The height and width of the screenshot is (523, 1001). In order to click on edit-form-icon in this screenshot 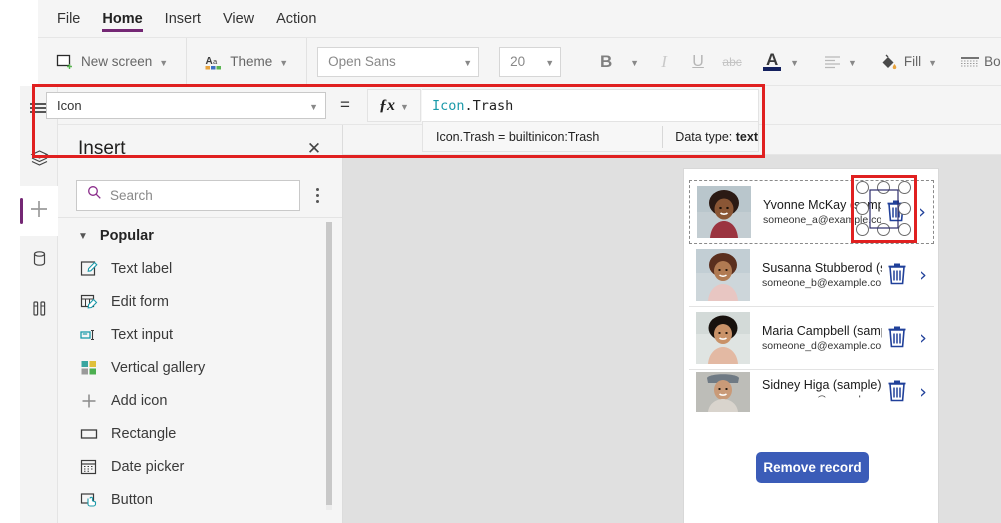, I will do `click(89, 302)`.